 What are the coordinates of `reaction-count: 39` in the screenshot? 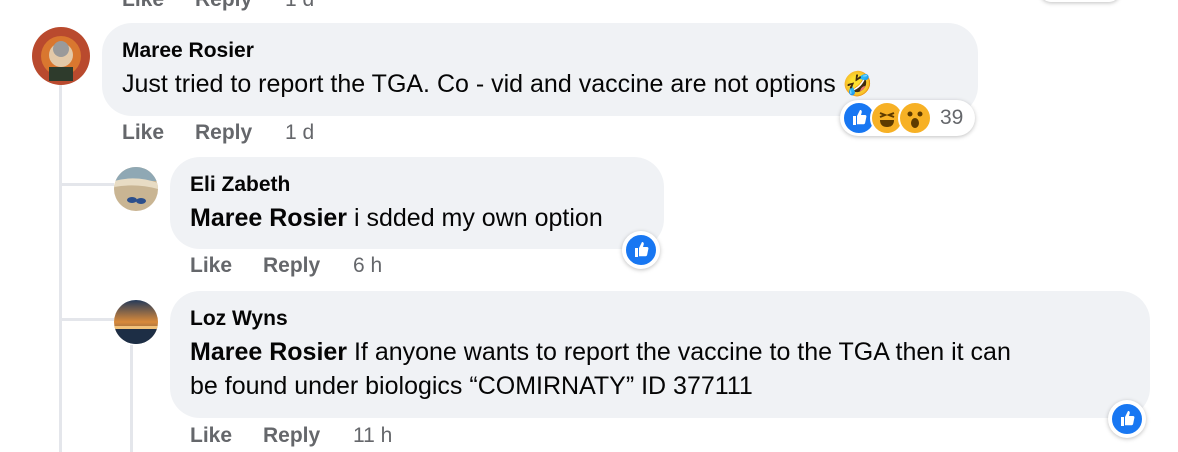 It's located at (952, 117).